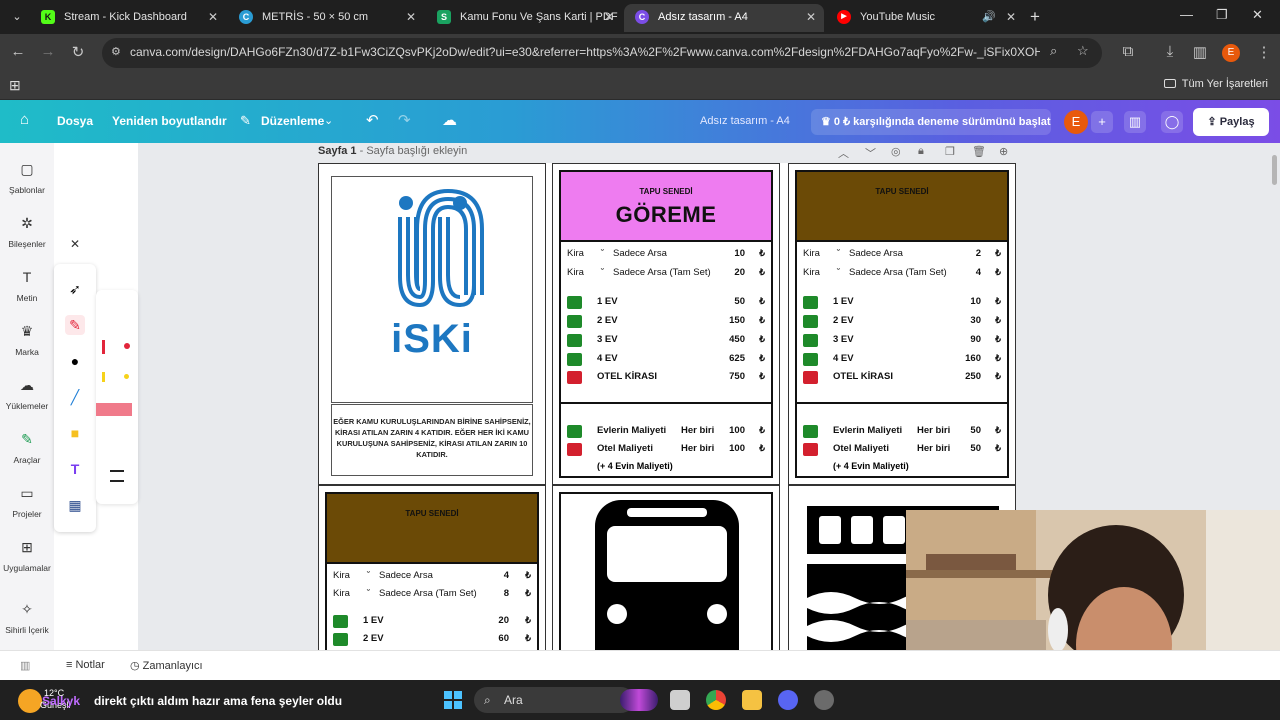 The image size is (1280, 720). Describe the element at coordinates (116, 51) in the screenshot. I see `site-info-icon: ⚙` at that location.